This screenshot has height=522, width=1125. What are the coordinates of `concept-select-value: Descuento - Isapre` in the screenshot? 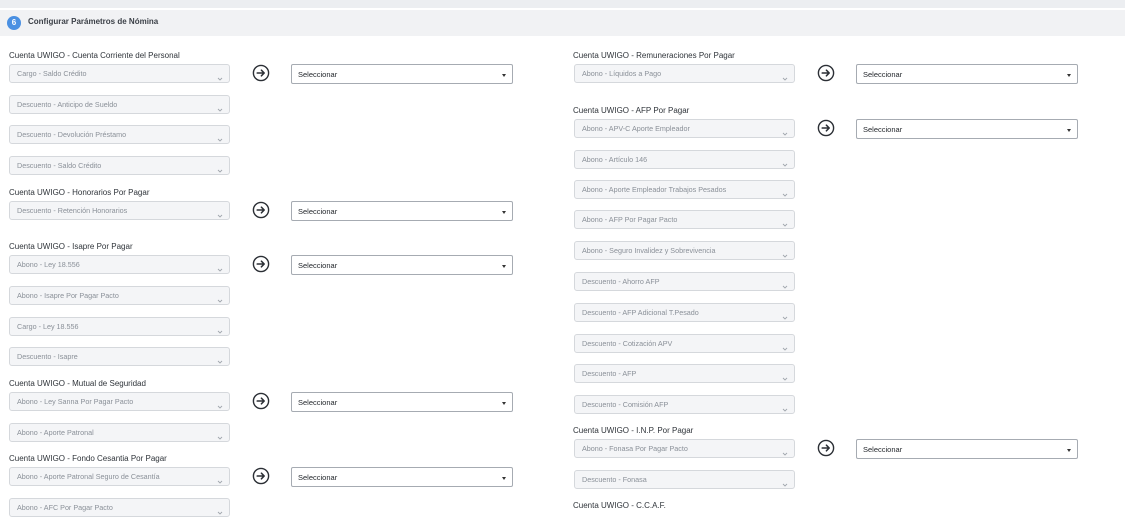 It's located at (47, 356).